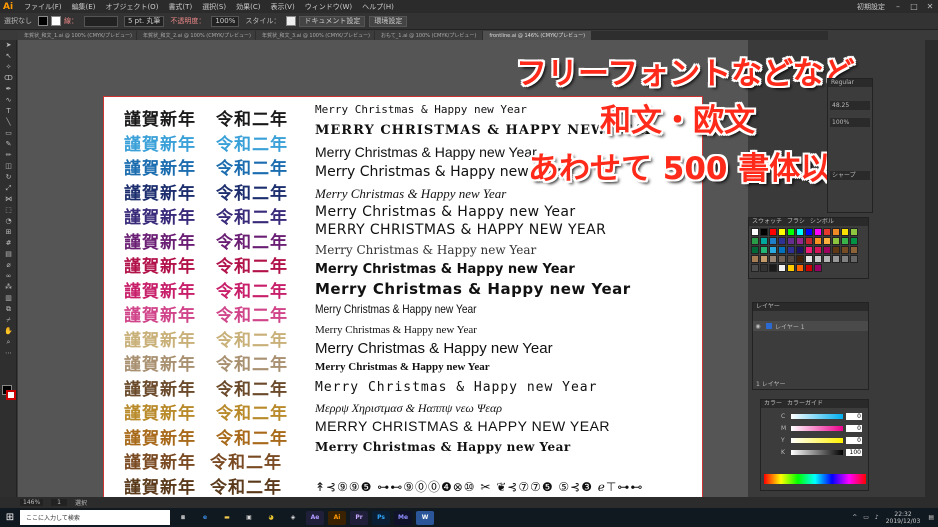 The height and width of the screenshot is (527, 938). I want to click on stroke-weight-field, so click(101, 21).